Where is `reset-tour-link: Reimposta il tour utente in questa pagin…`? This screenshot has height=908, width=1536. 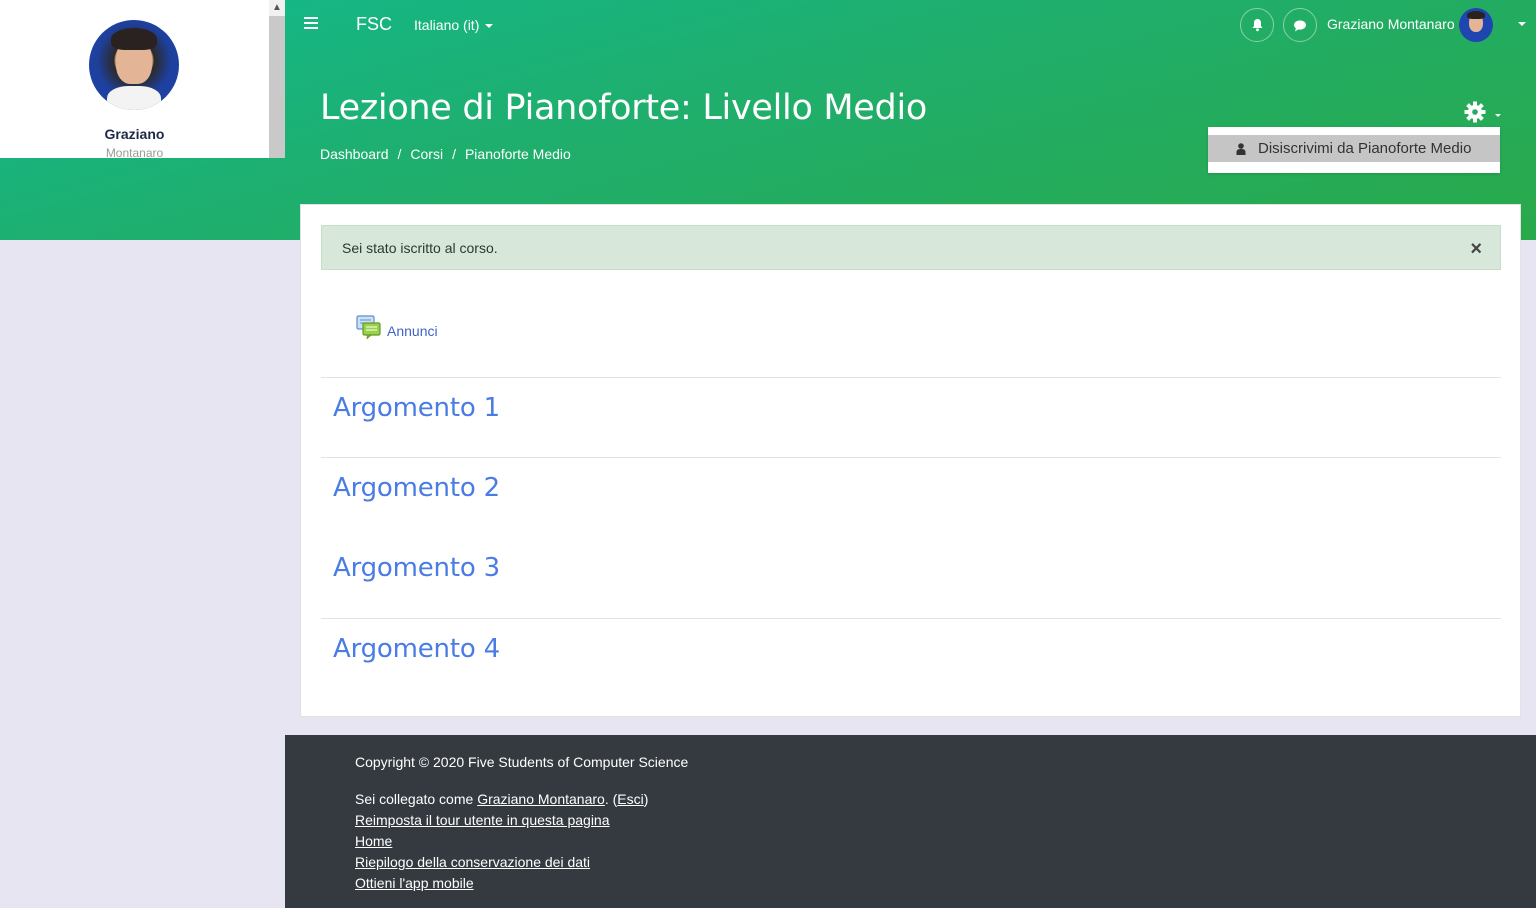
reset-tour-link: Reimposta il tour utente in questa pagin… is located at coordinates (482, 820).